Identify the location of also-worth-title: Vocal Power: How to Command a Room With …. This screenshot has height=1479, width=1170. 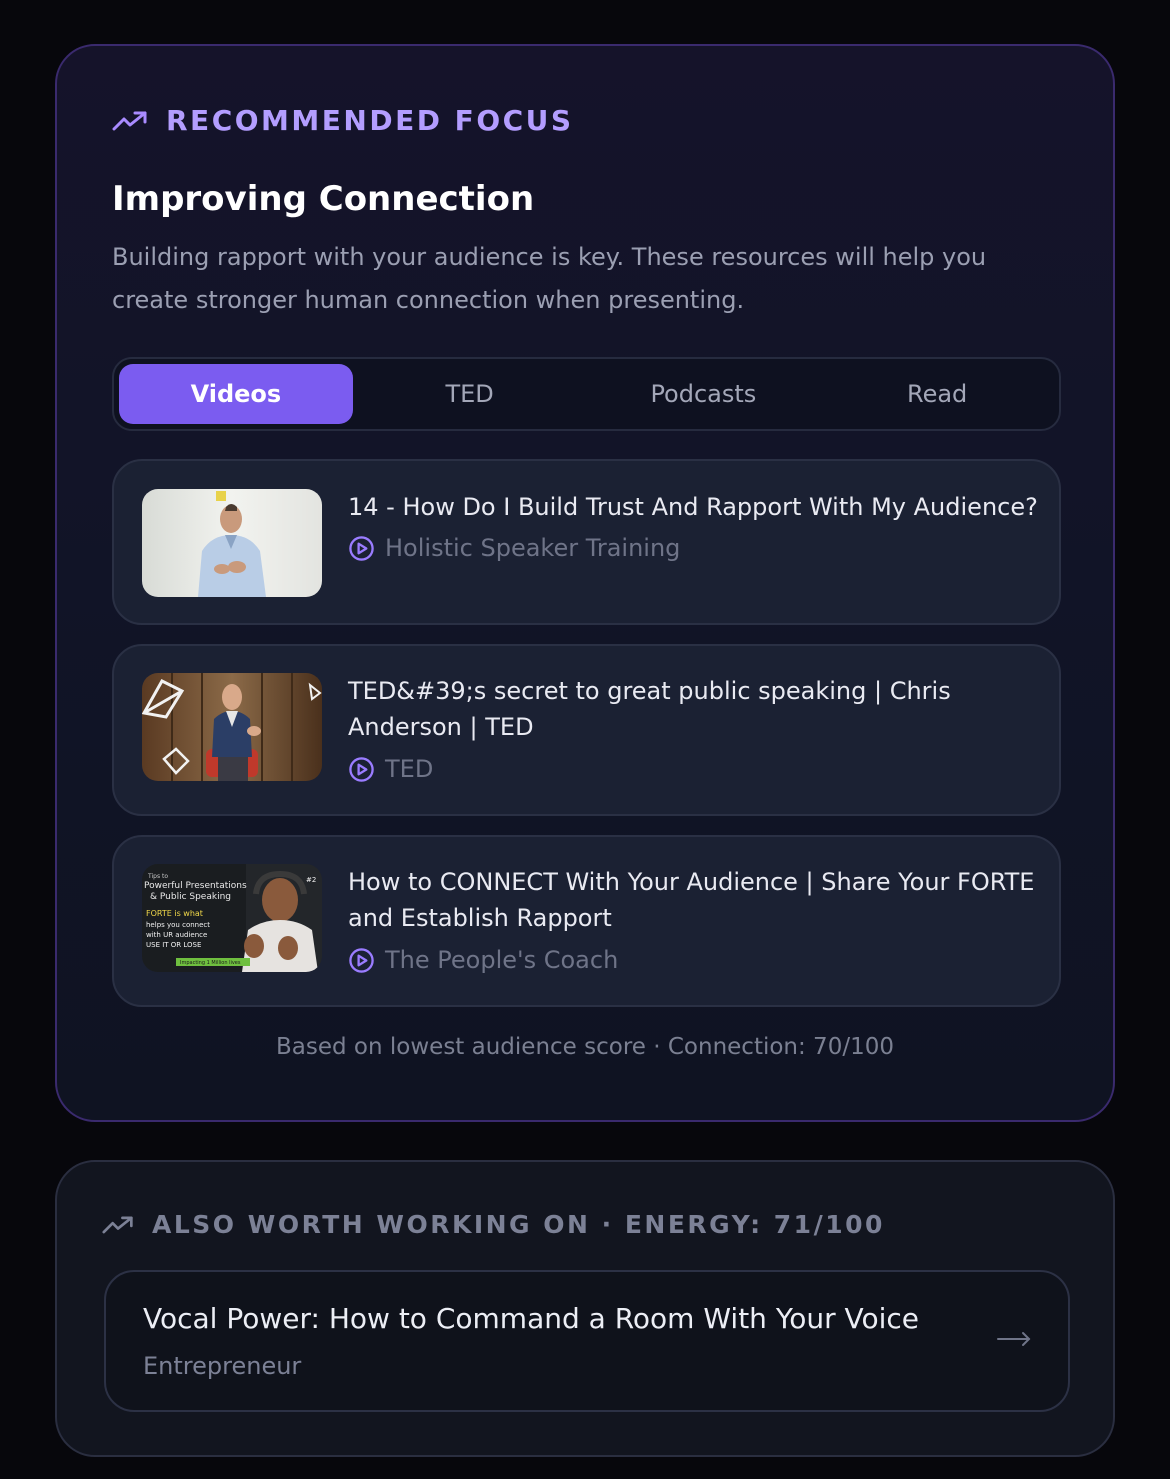
(531, 1318).